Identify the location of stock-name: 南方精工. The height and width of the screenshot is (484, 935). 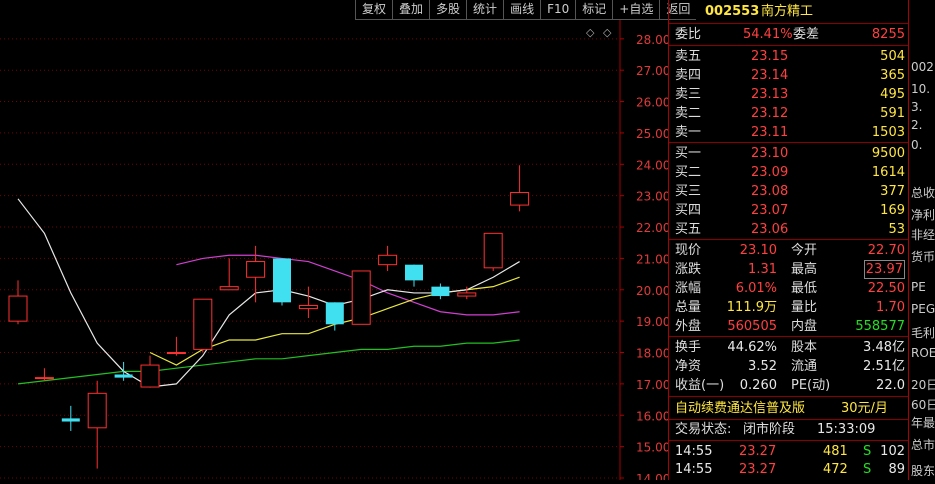
(787, 11).